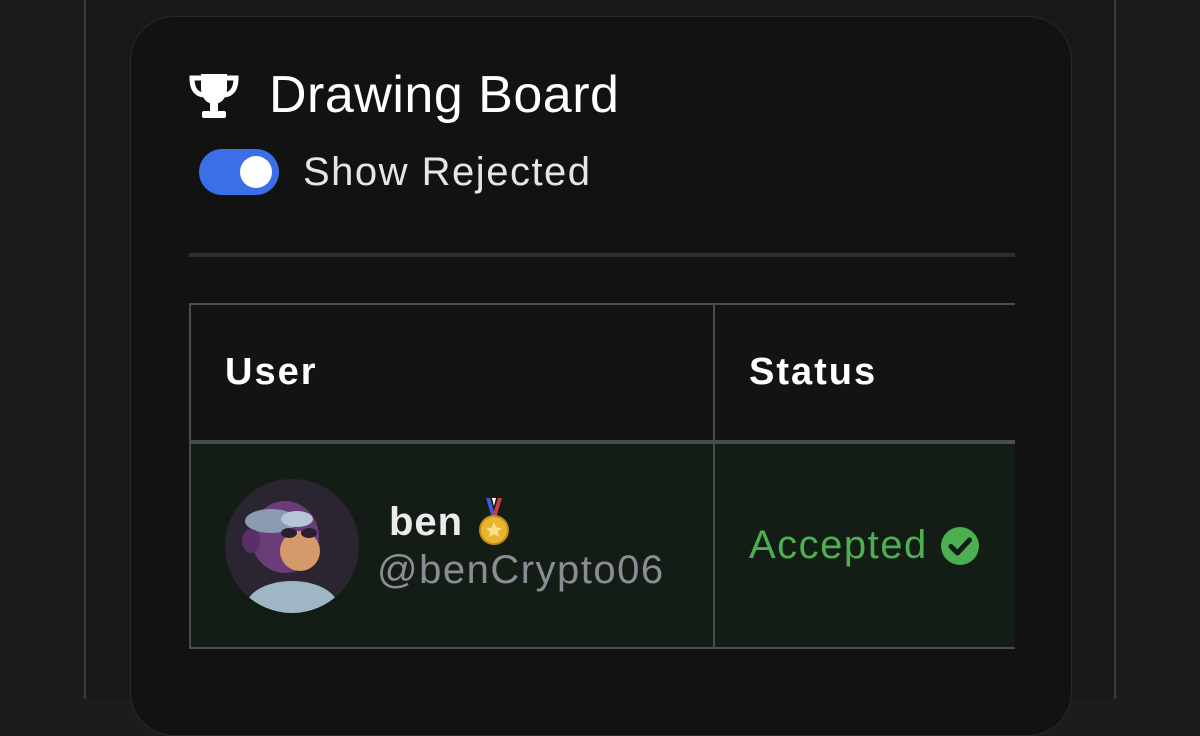 The image size is (1200, 736). What do you see at coordinates (521, 570) in the screenshot?
I see `user-handle: @benCrypto06` at bounding box center [521, 570].